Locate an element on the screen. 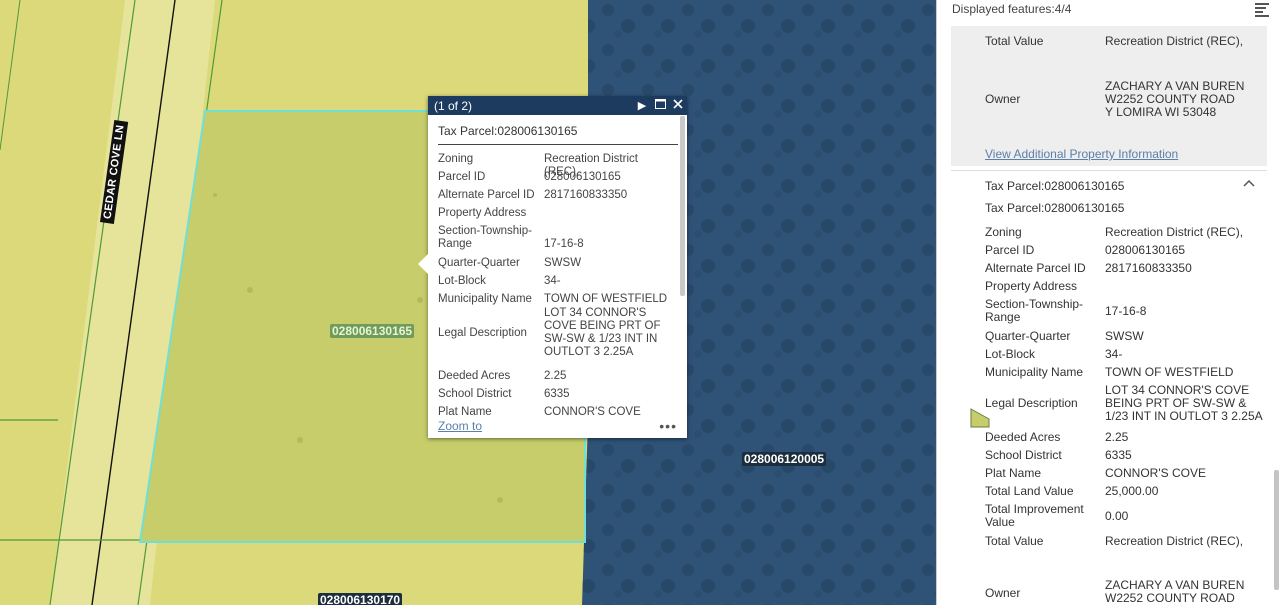  close-icon is located at coordinates (678, 105).